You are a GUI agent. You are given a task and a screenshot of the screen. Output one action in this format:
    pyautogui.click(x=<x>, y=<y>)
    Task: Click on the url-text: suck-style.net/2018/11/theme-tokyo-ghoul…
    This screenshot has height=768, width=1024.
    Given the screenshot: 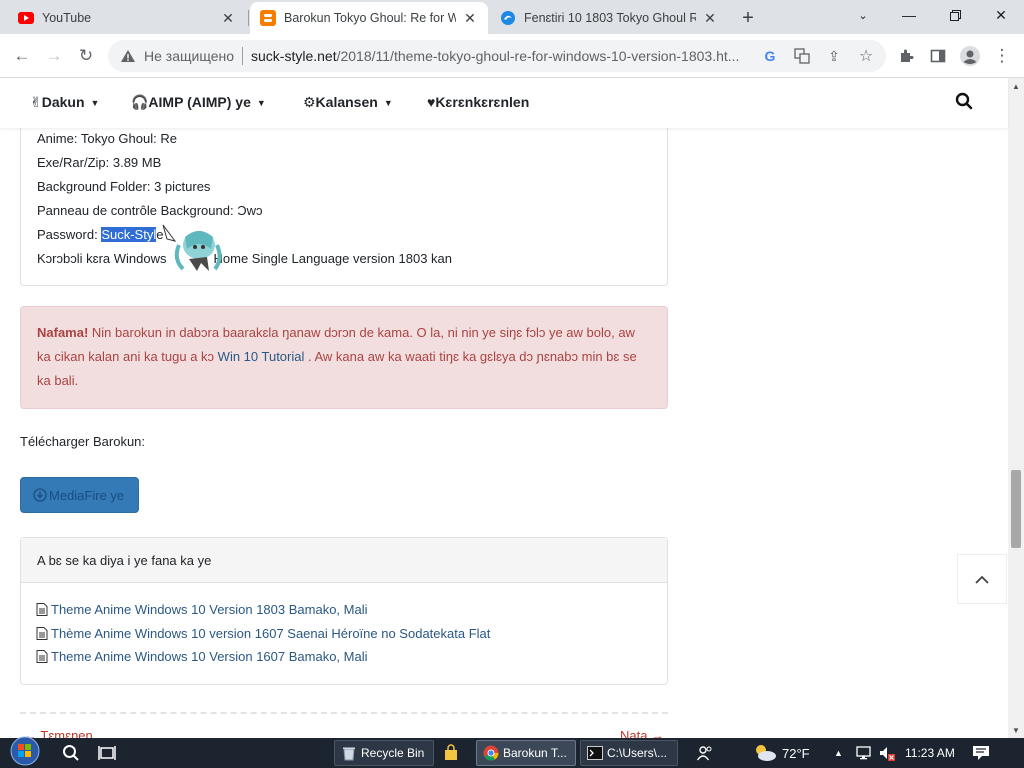 What is the action you would take?
    pyautogui.click(x=501, y=56)
    